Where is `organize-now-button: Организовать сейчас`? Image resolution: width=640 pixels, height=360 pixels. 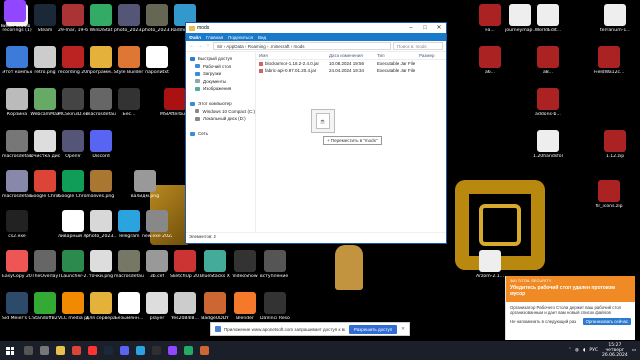 organize-now-button: Организовать сейчас is located at coordinates (606, 322).